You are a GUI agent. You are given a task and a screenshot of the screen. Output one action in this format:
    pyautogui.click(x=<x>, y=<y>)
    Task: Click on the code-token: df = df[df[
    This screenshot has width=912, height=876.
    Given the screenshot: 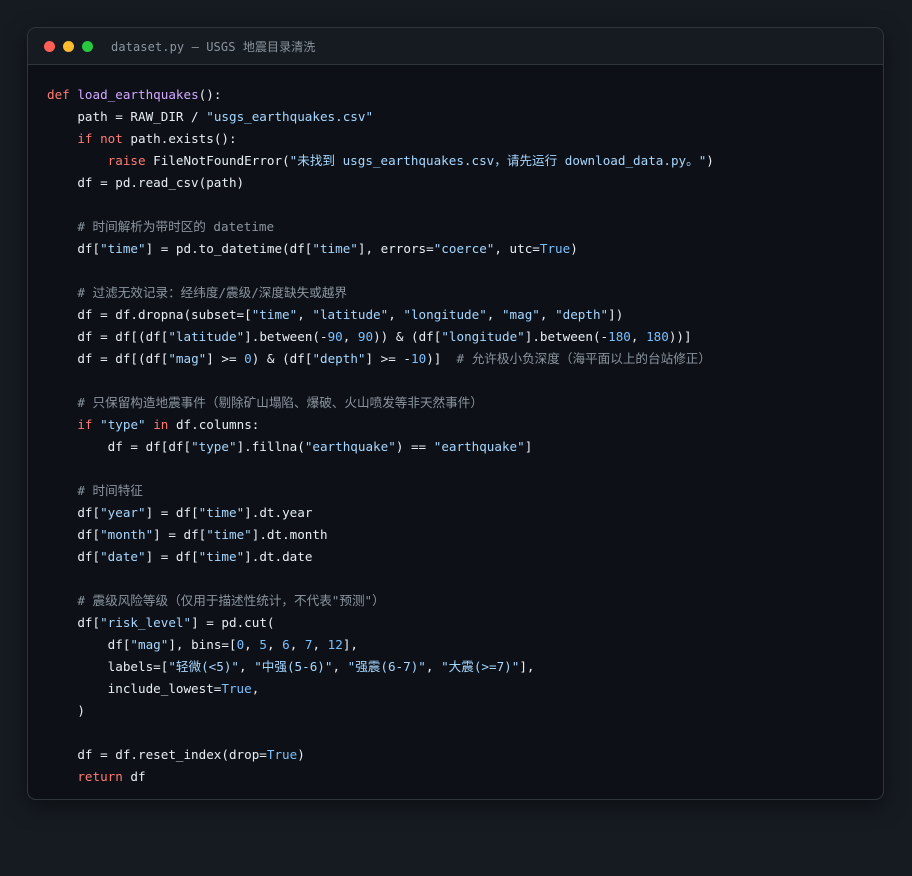 What is the action you would take?
    pyautogui.click(x=119, y=446)
    